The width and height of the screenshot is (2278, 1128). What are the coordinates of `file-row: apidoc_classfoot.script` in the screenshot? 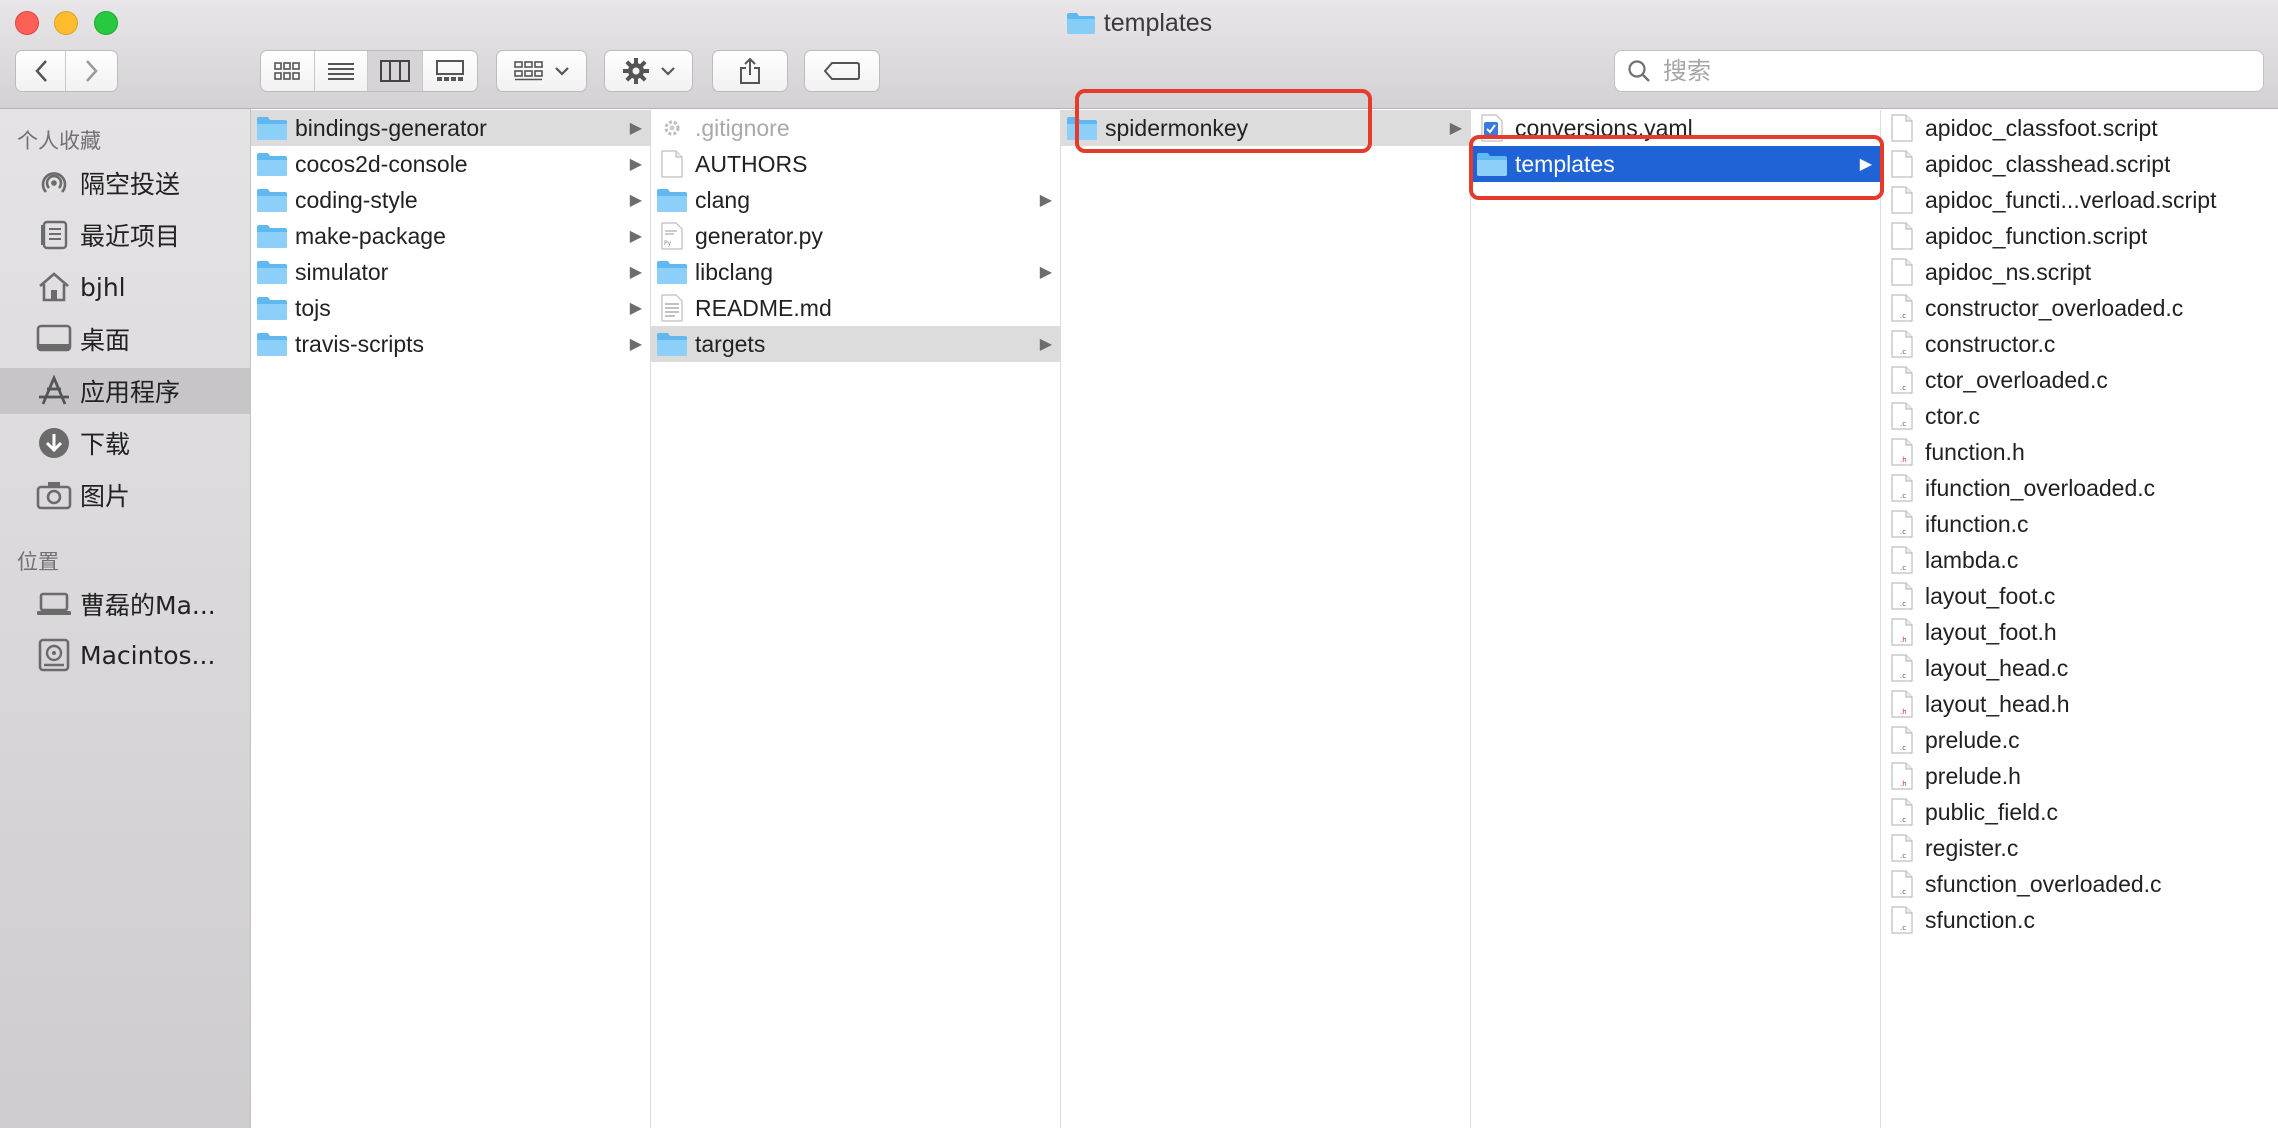 It's located at (2079, 128).